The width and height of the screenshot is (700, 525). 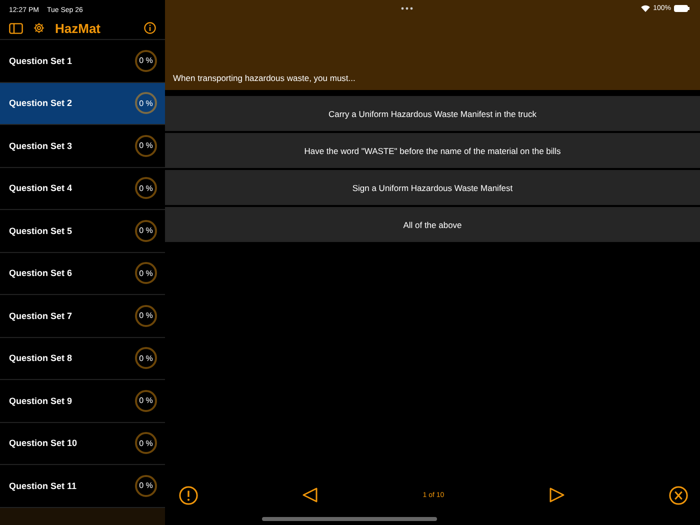 I want to click on app-title: HazMat, so click(x=78, y=28).